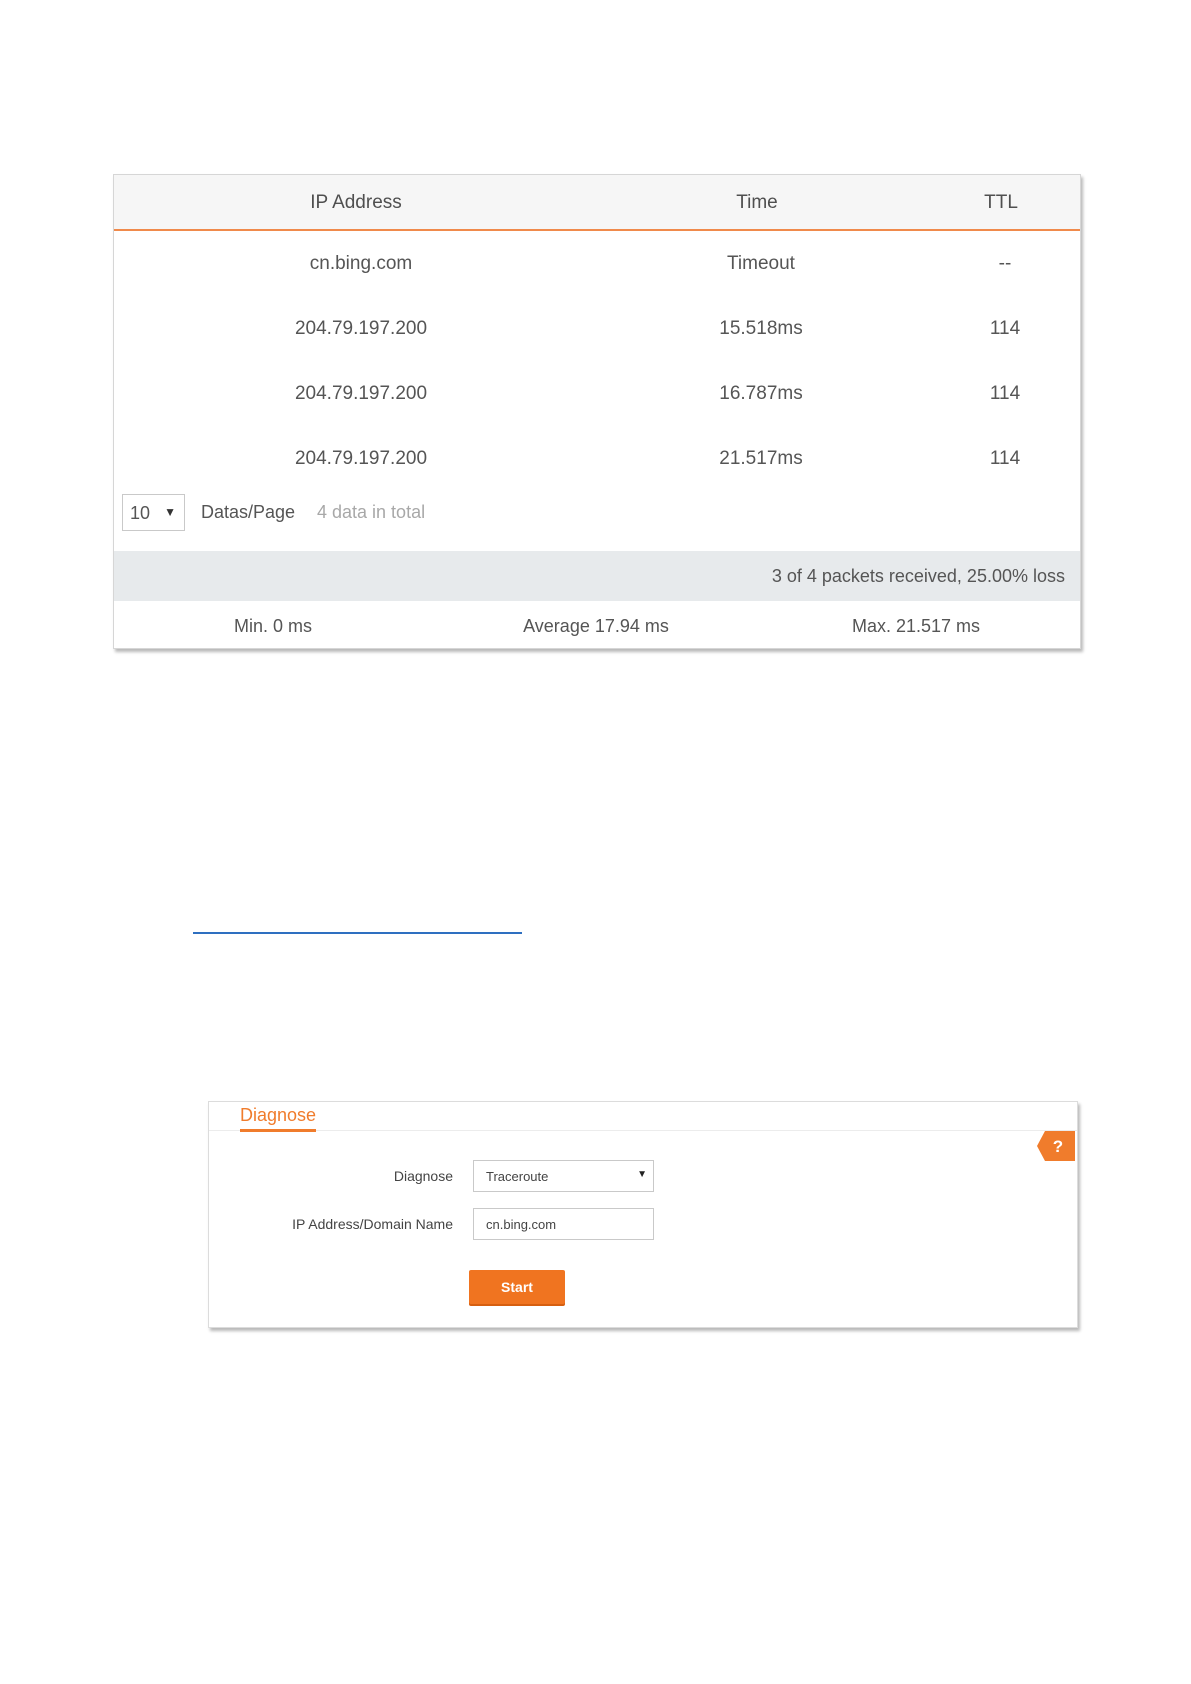 This screenshot has width=1191, height=1684. I want to click on address-label: IP Address/Domain Name, so click(372, 1224).